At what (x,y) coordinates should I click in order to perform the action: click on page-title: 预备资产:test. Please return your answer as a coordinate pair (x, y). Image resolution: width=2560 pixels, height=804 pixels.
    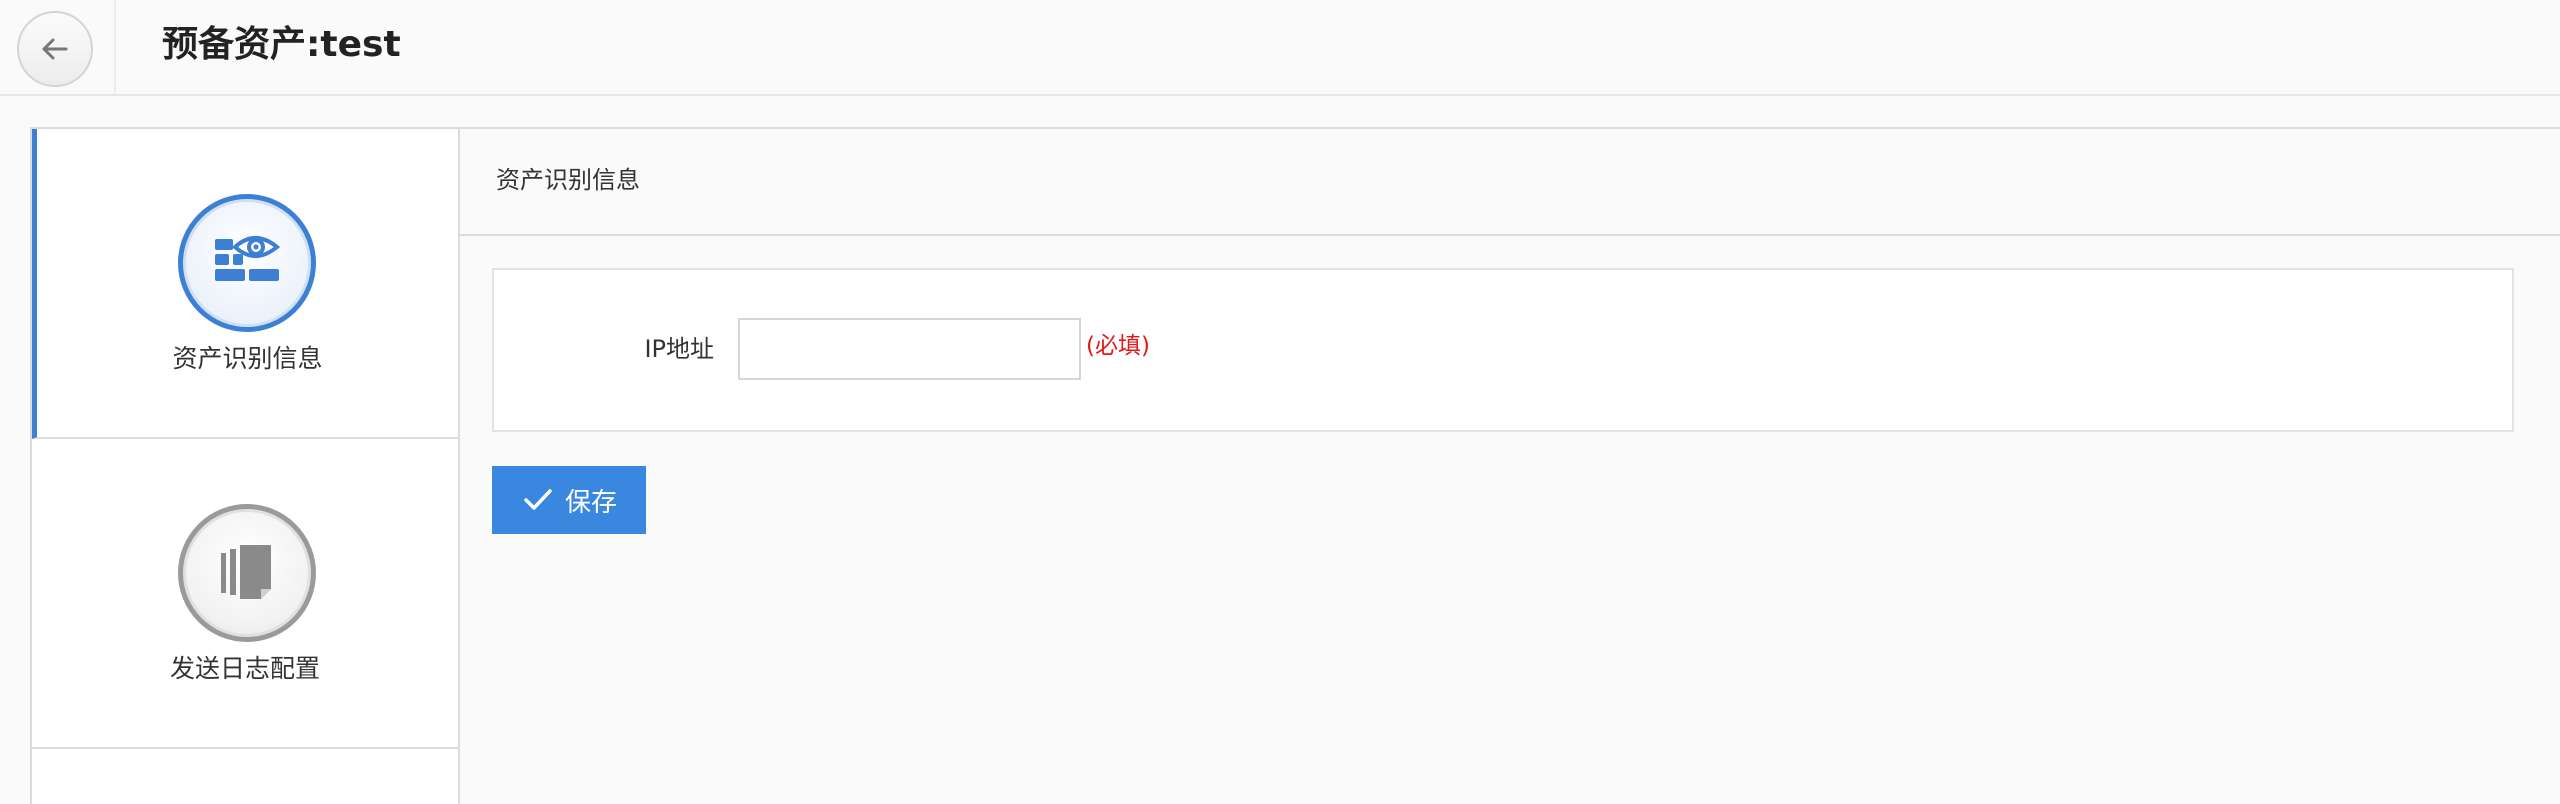
    Looking at the image, I should click on (281, 44).